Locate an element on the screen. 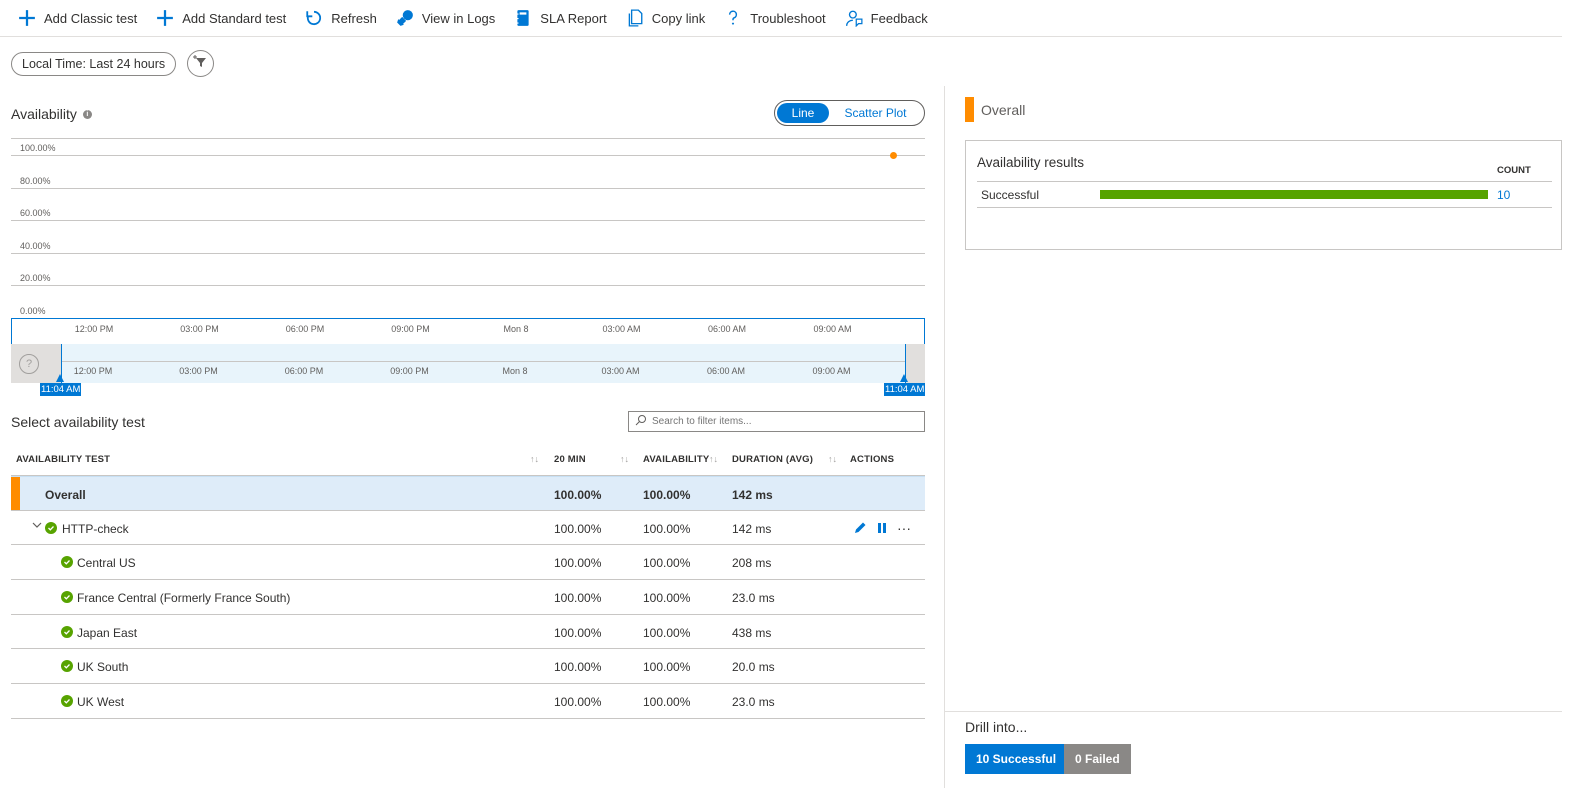 The image size is (1584, 788). add-classic-test-label: Add Classic test is located at coordinates (91, 18).